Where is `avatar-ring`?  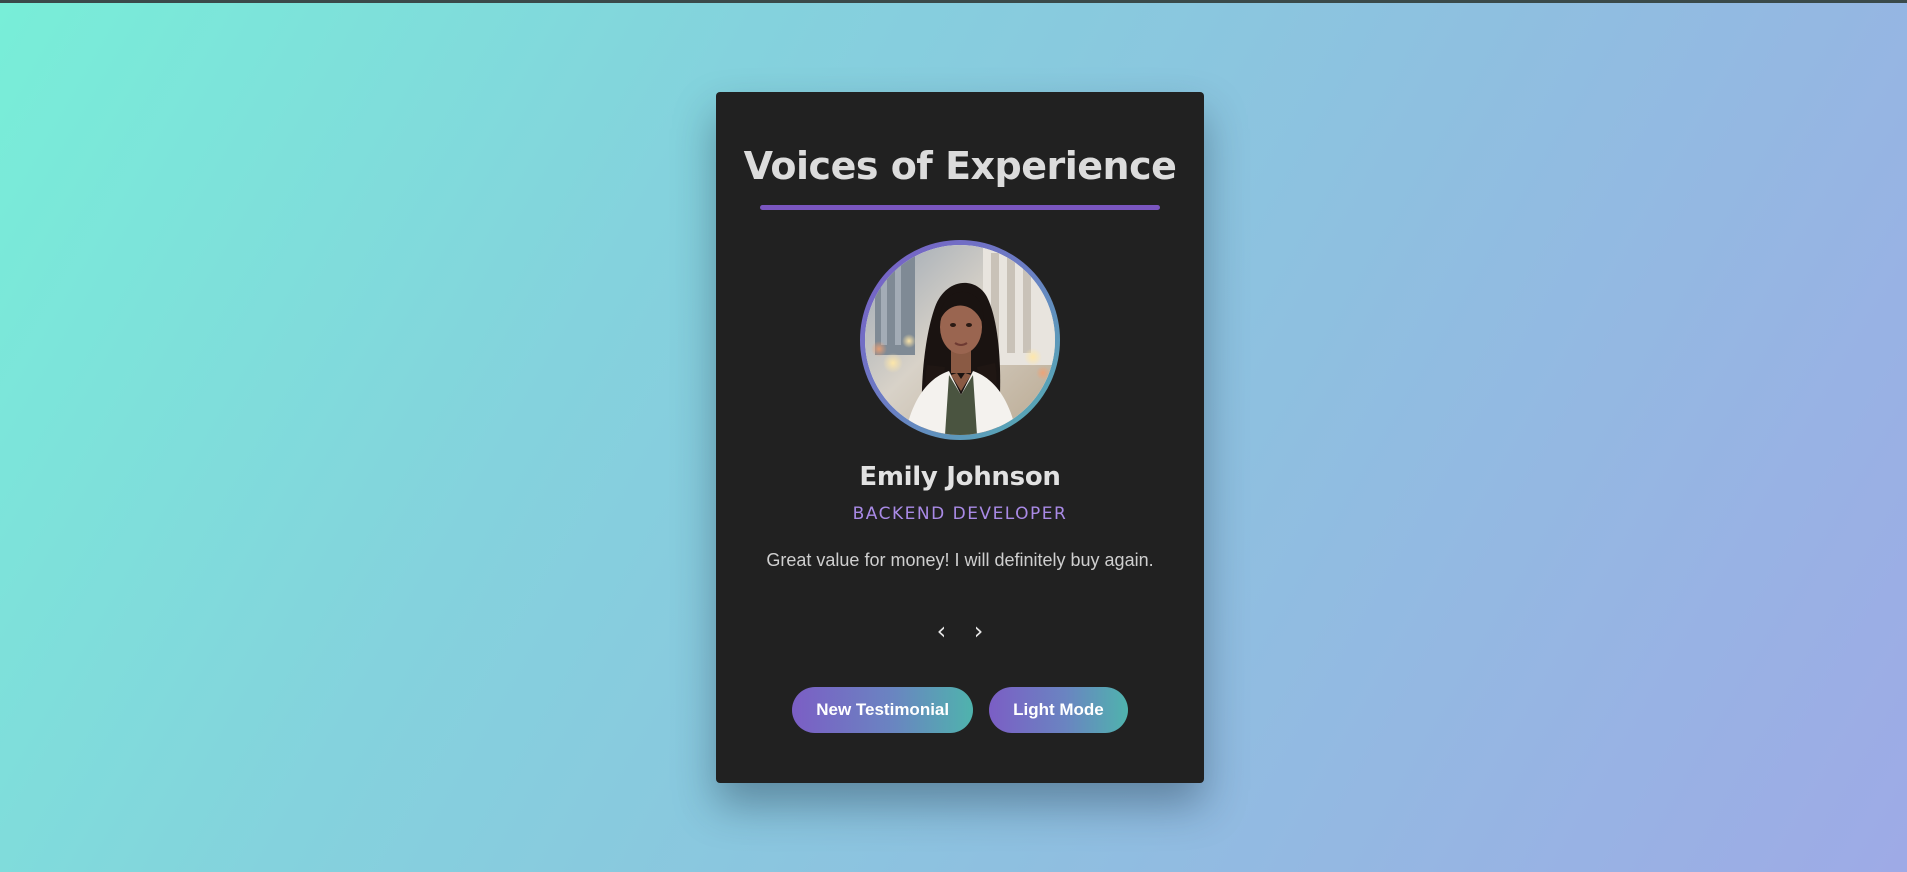 avatar-ring is located at coordinates (960, 340).